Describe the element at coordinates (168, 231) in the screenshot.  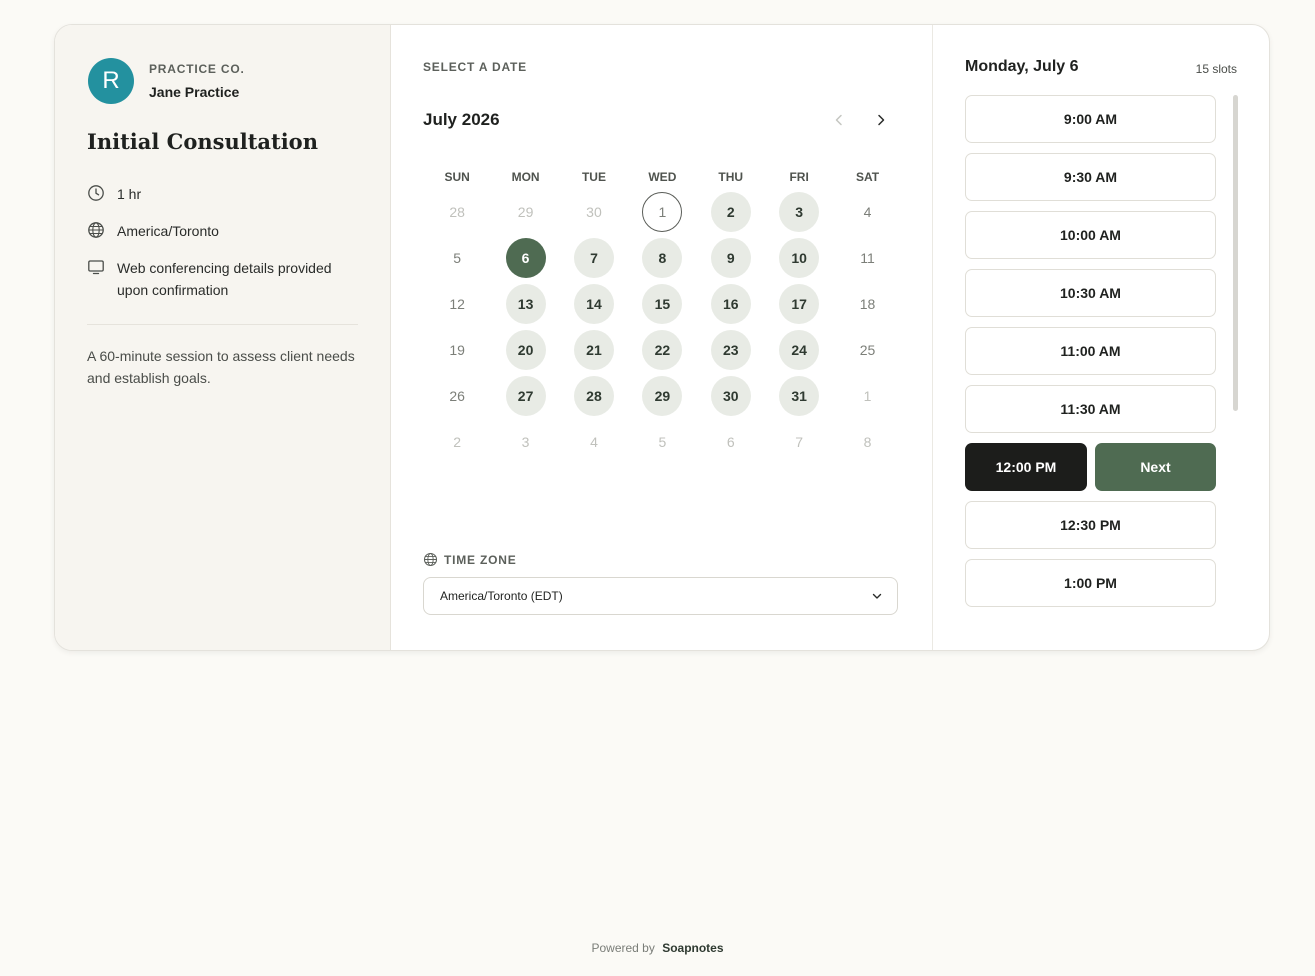
I see `timezone-text: America/Toronto` at that location.